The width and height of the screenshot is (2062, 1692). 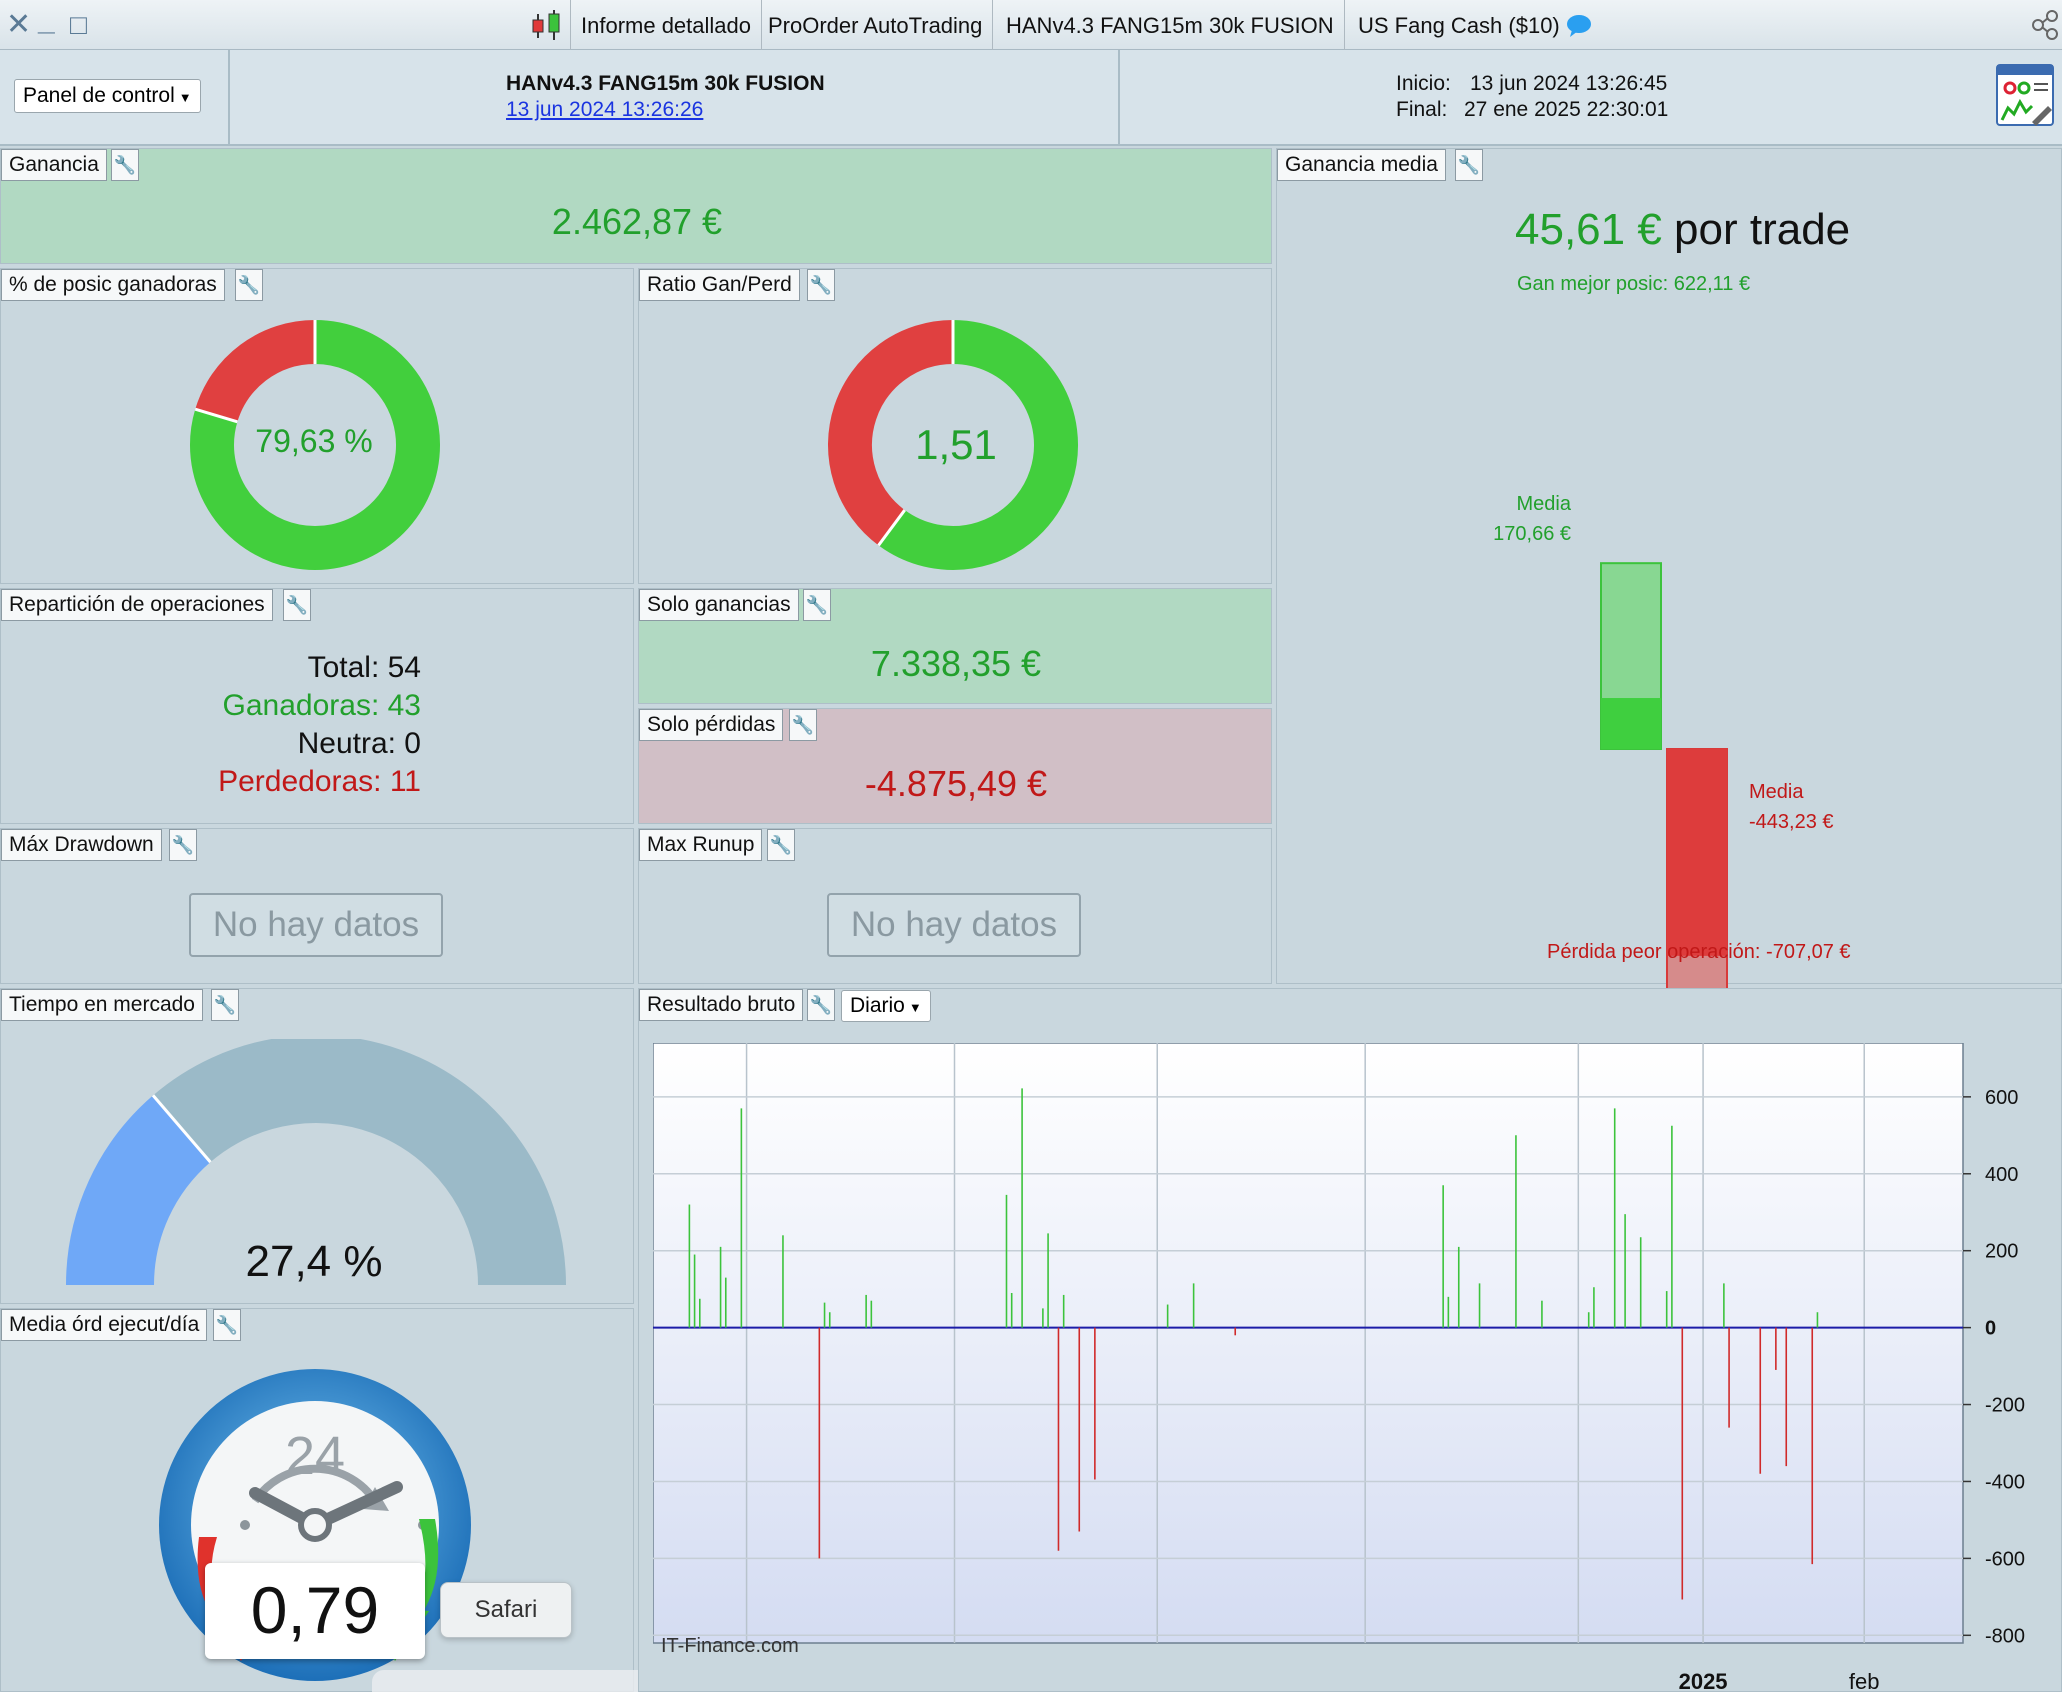 What do you see at coordinates (1579, 26) in the screenshot?
I see `chat-bubble-icon` at bounding box center [1579, 26].